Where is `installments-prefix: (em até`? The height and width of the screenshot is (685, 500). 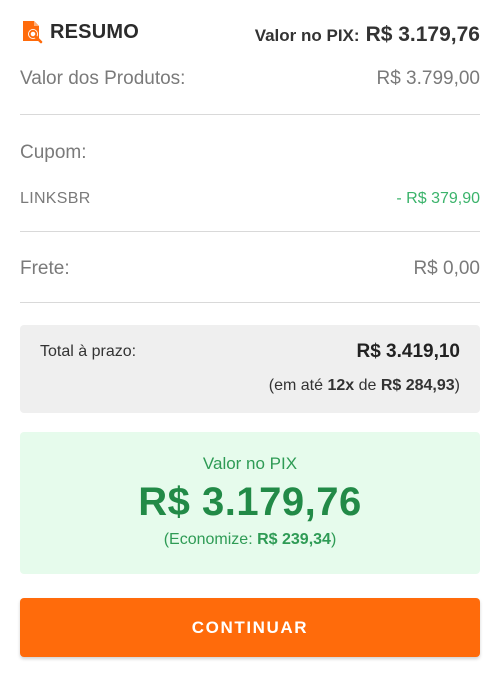 installments-prefix: (em até is located at coordinates (298, 385).